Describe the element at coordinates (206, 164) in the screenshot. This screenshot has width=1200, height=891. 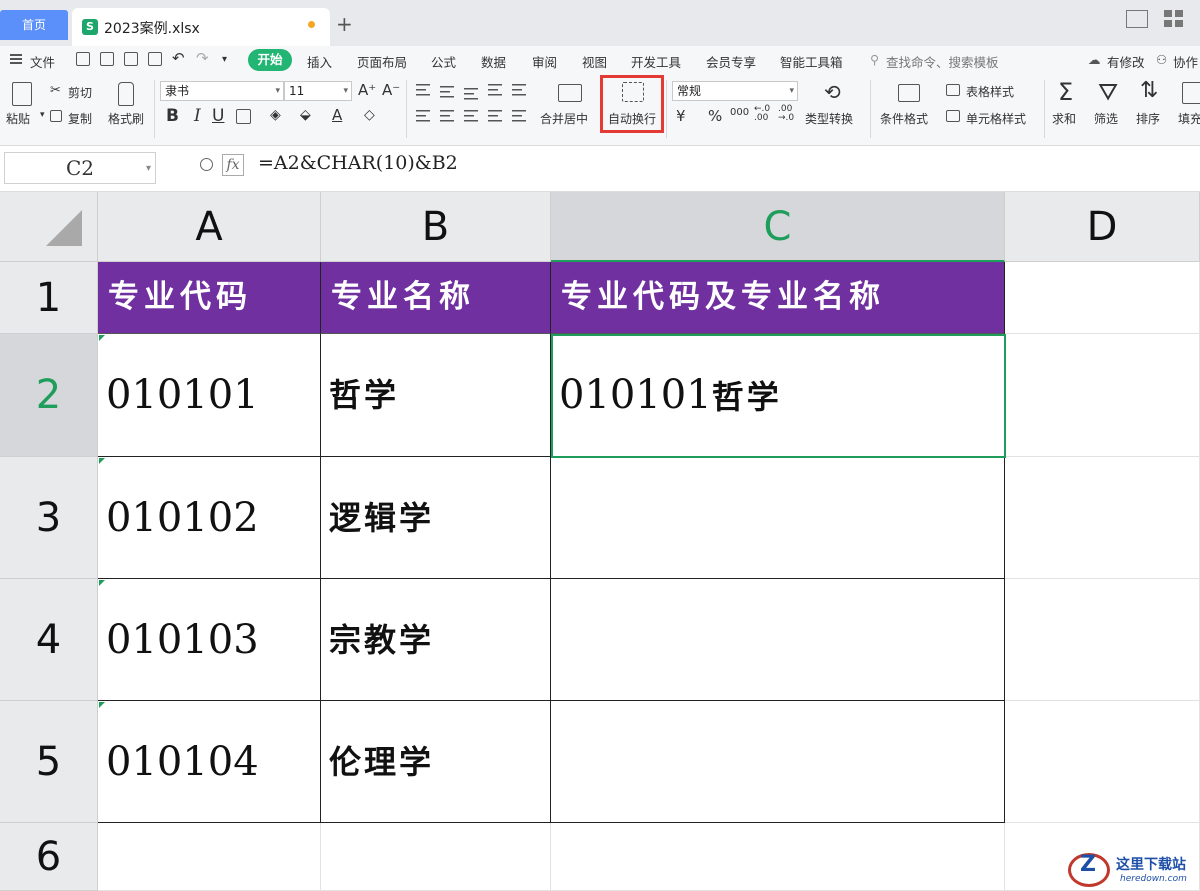
I see `zoom-icon` at that location.